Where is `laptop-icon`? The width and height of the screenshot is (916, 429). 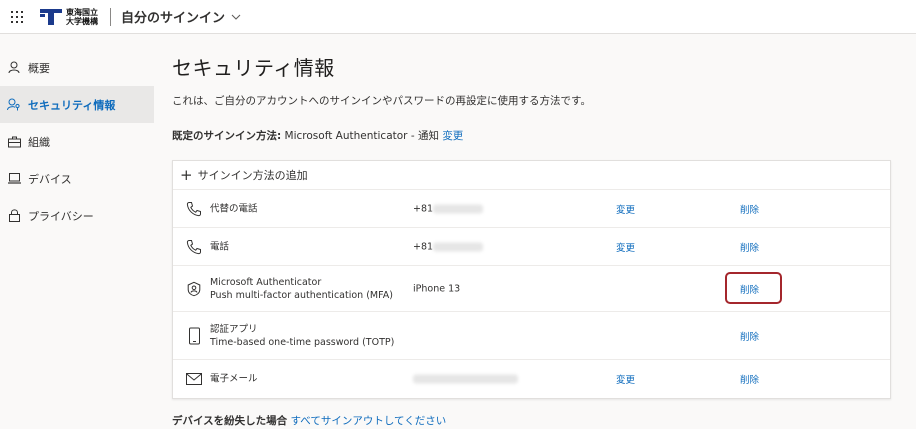 laptop-icon is located at coordinates (14, 178).